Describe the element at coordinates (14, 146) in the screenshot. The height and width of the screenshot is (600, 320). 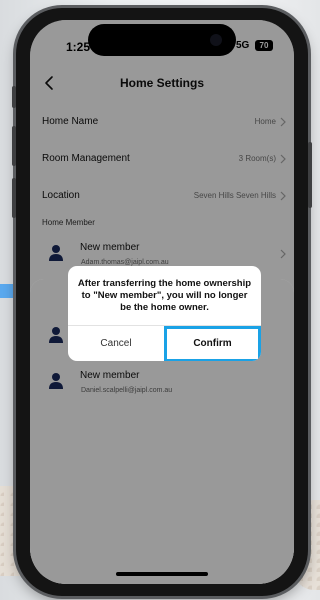
I see `phone-volume-up-button` at that location.